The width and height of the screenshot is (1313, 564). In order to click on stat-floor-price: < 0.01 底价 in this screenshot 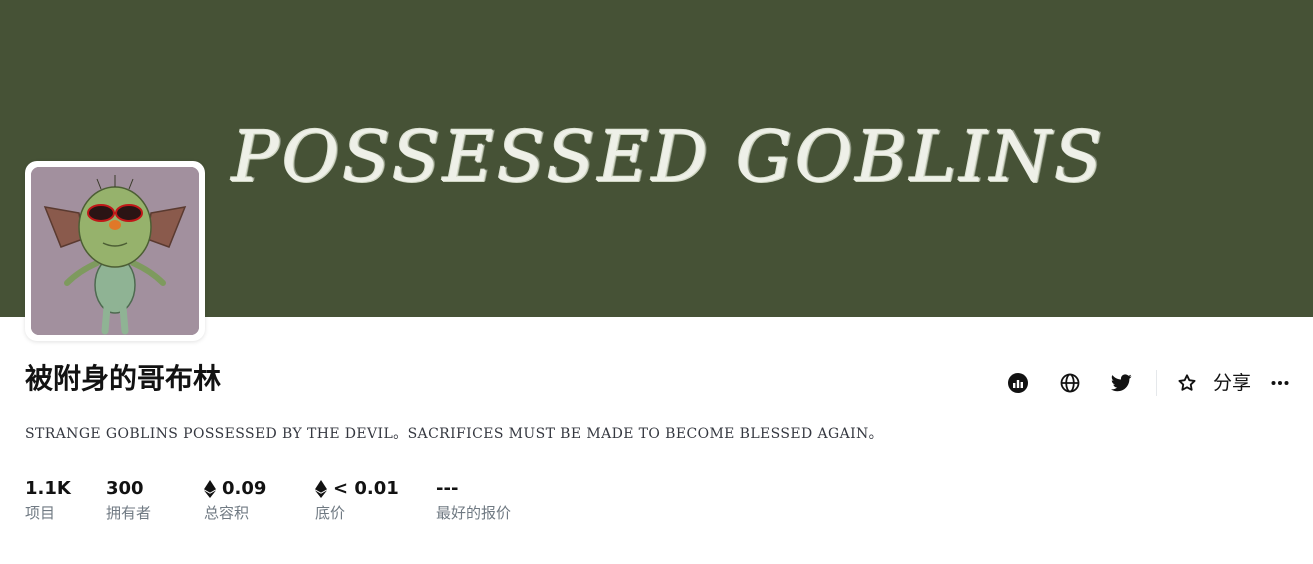, I will do `click(357, 500)`.